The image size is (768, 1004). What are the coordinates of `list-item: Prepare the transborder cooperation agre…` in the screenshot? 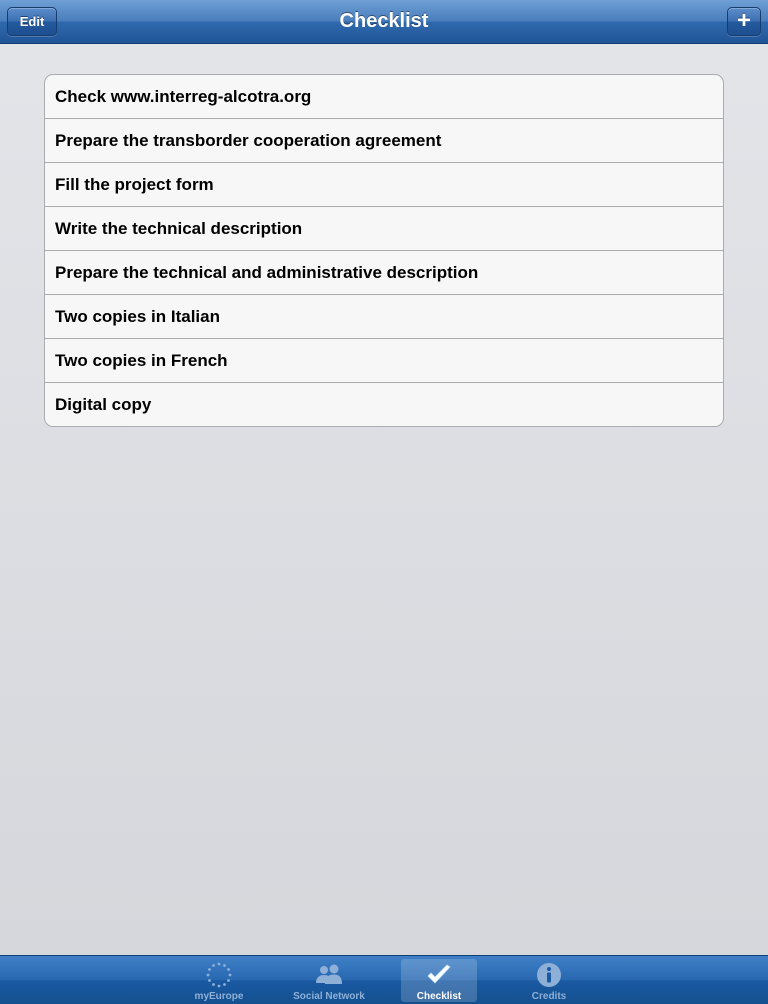 It's located at (384, 141).